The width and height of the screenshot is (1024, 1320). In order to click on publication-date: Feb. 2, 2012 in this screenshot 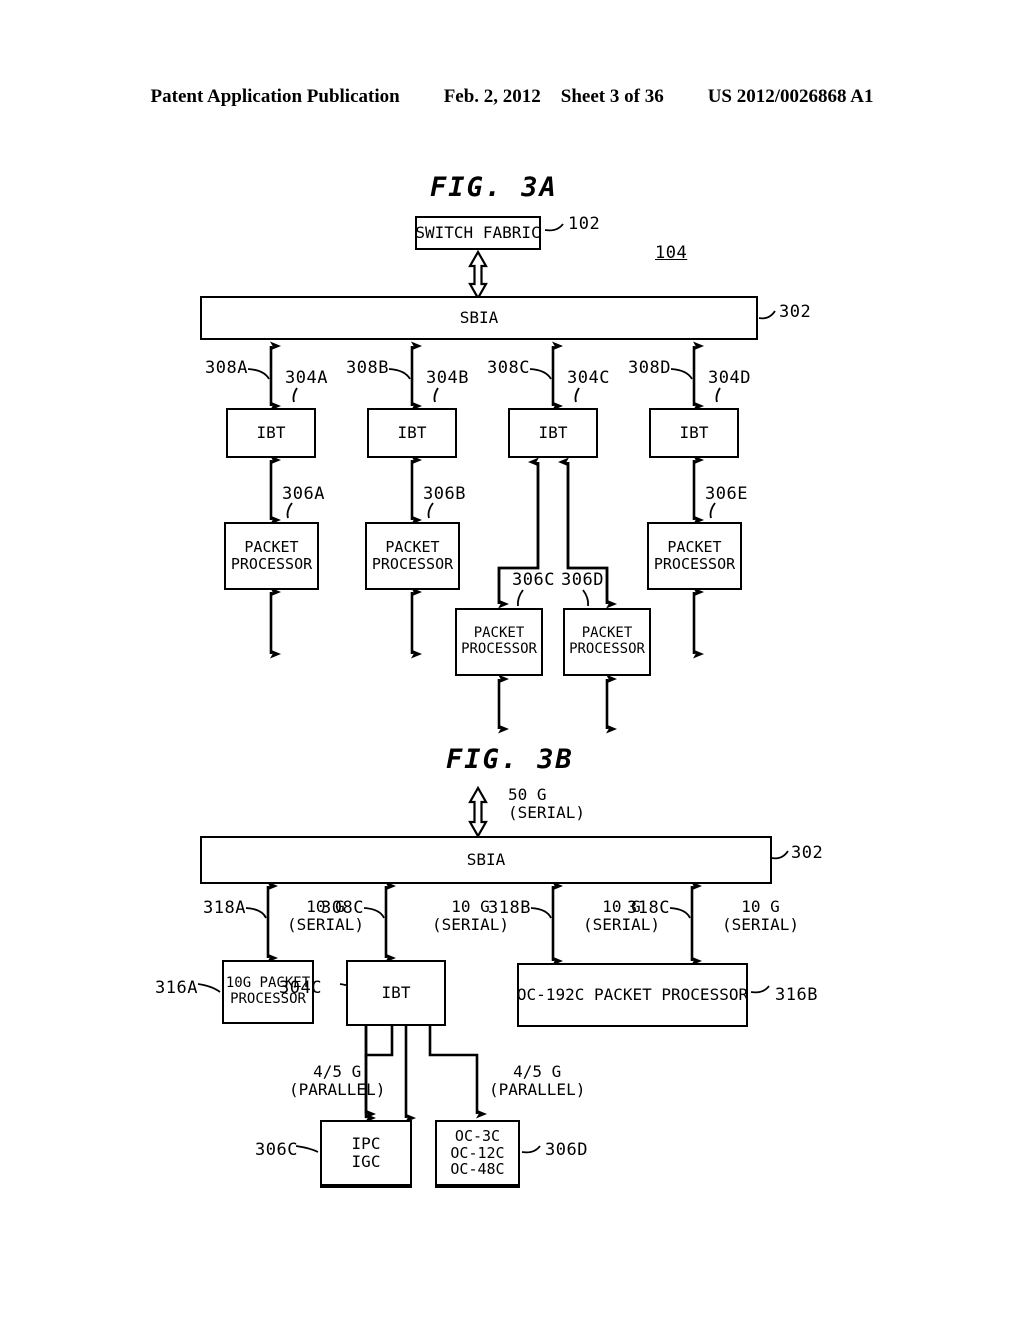, I will do `click(492, 96)`.